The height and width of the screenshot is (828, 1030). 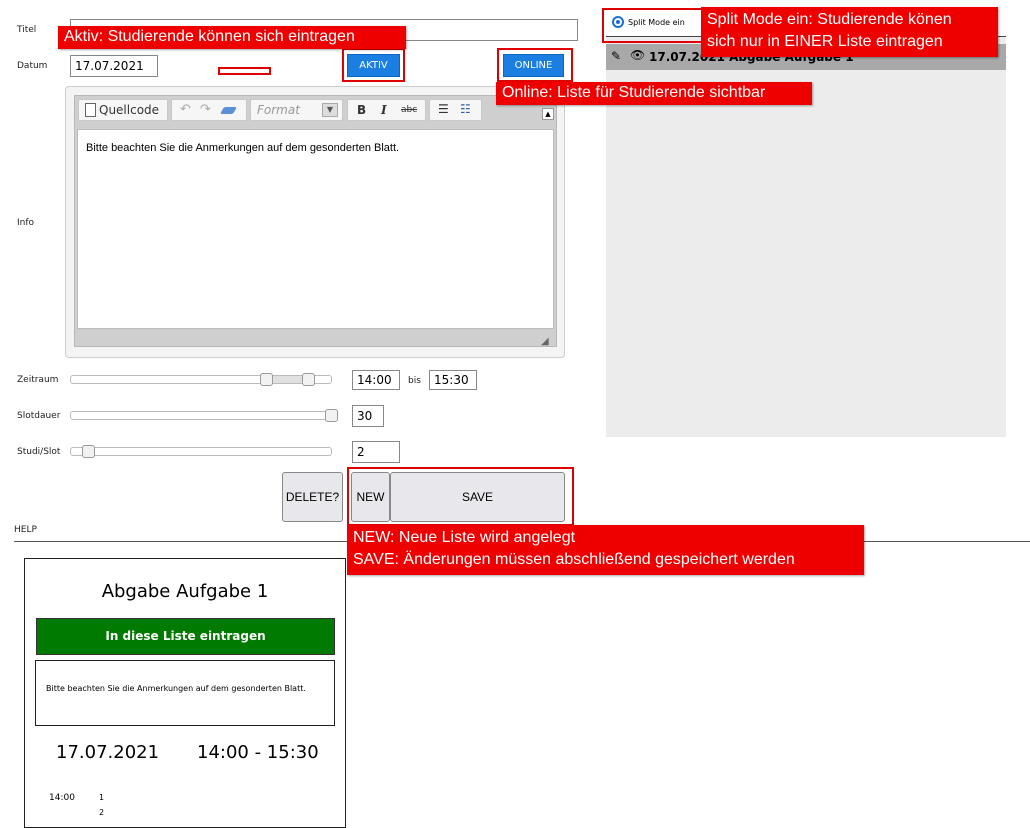 What do you see at coordinates (185, 591) in the screenshot?
I see `preview-title: Abgabe Aufgabe 1` at bounding box center [185, 591].